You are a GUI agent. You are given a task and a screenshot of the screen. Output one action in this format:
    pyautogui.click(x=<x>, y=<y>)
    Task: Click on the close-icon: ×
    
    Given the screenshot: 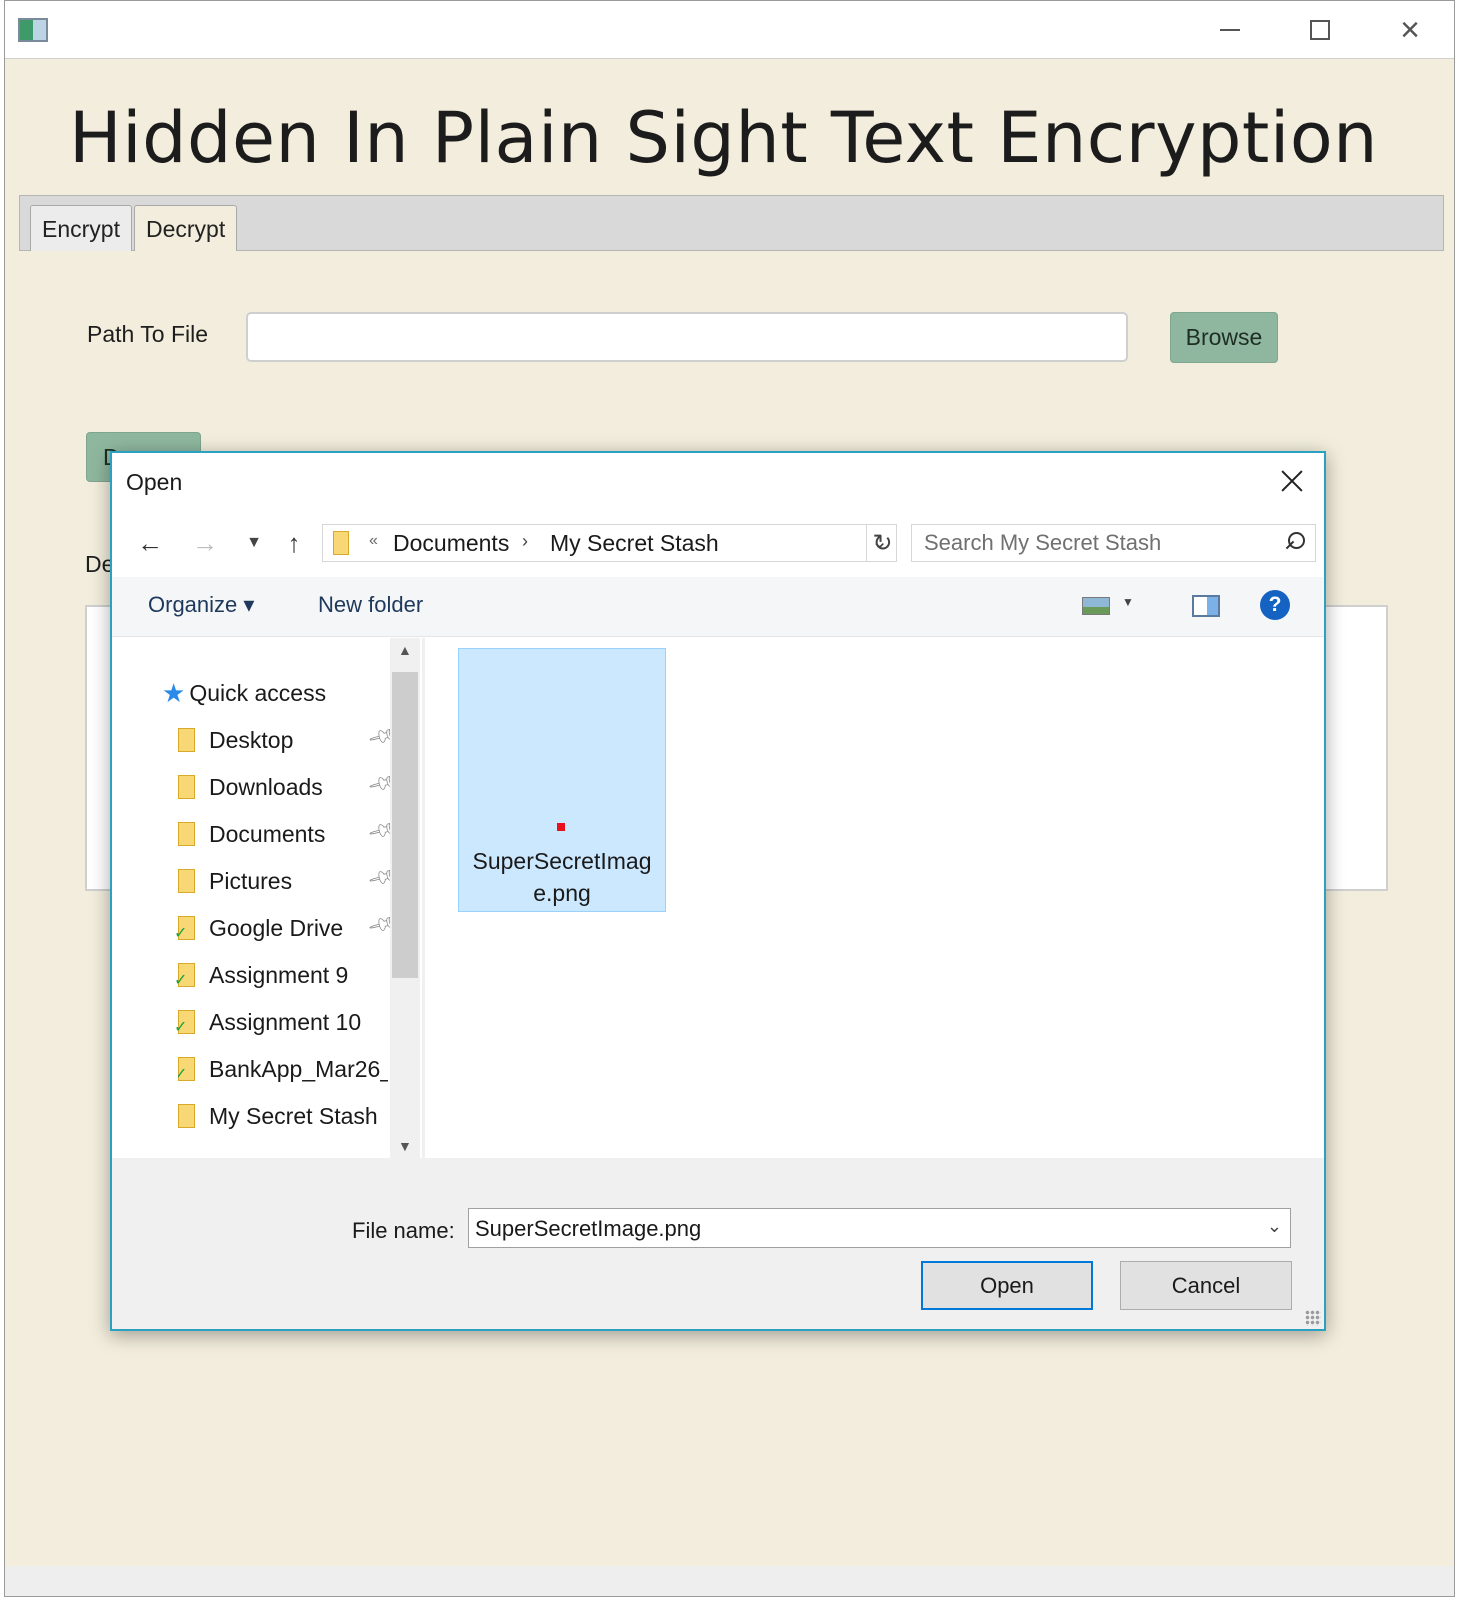 What is the action you would take?
    pyautogui.click(x=1410, y=30)
    